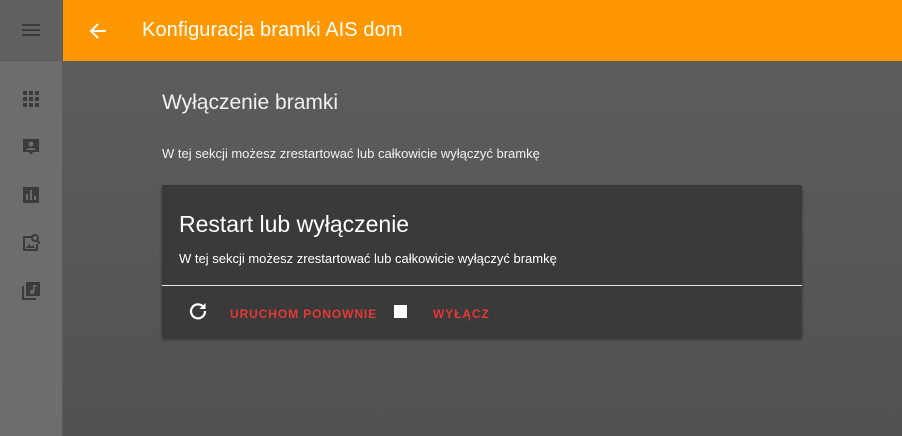 The height and width of the screenshot is (436, 902). I want to click on sidebar-item-music, so click(31, 291).